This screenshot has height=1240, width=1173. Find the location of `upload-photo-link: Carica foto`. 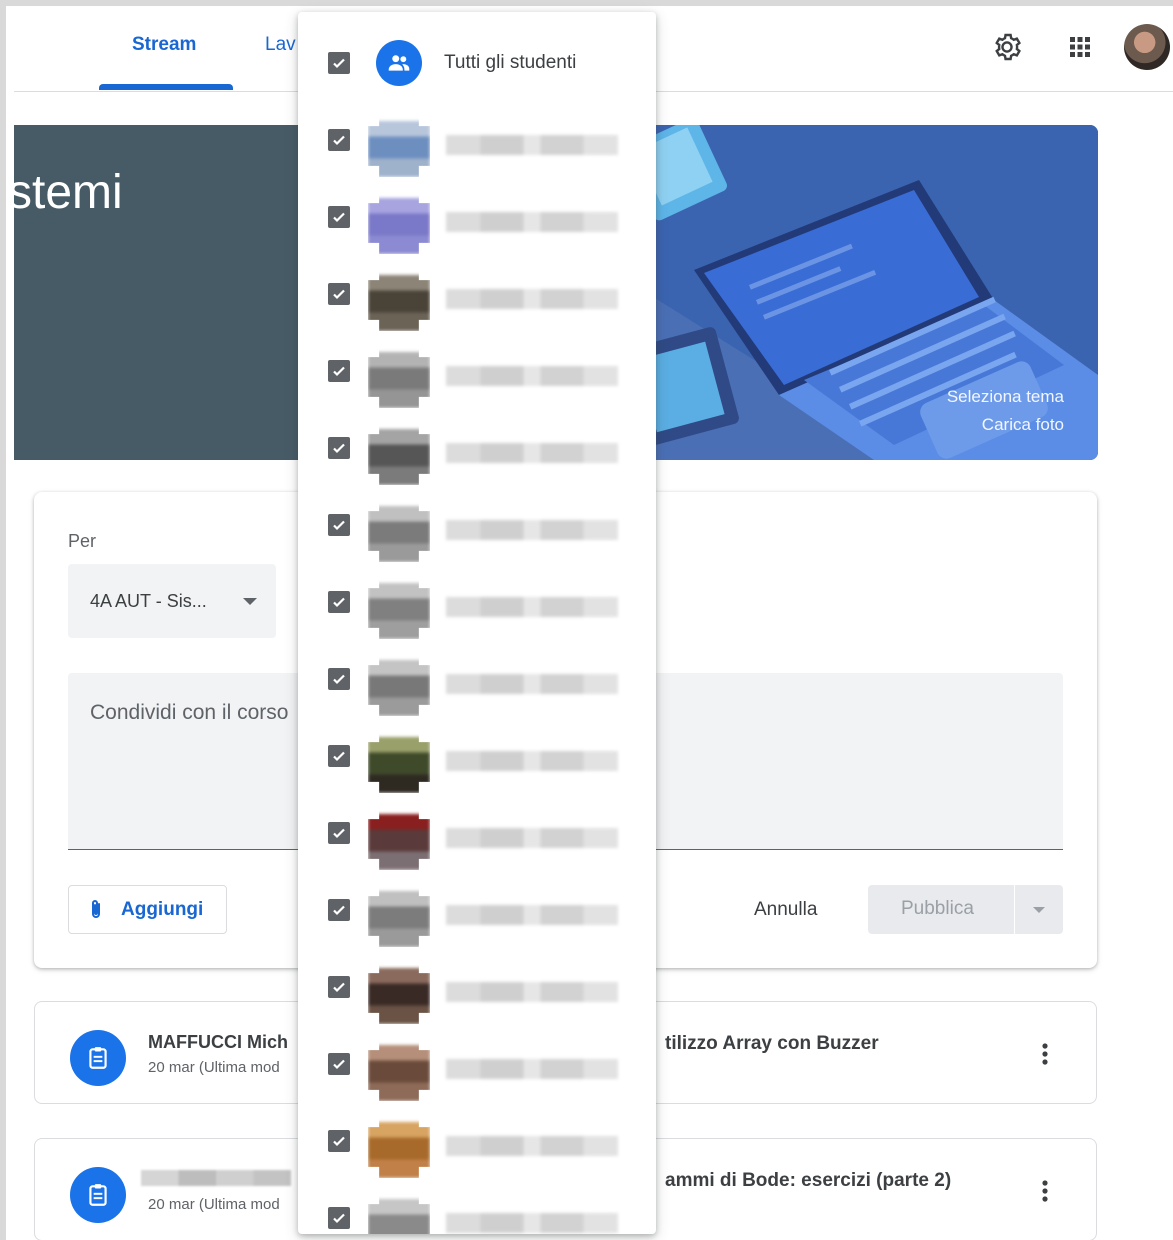

upload-photo-link: Carica foto is located at coordinates (1023, 425).